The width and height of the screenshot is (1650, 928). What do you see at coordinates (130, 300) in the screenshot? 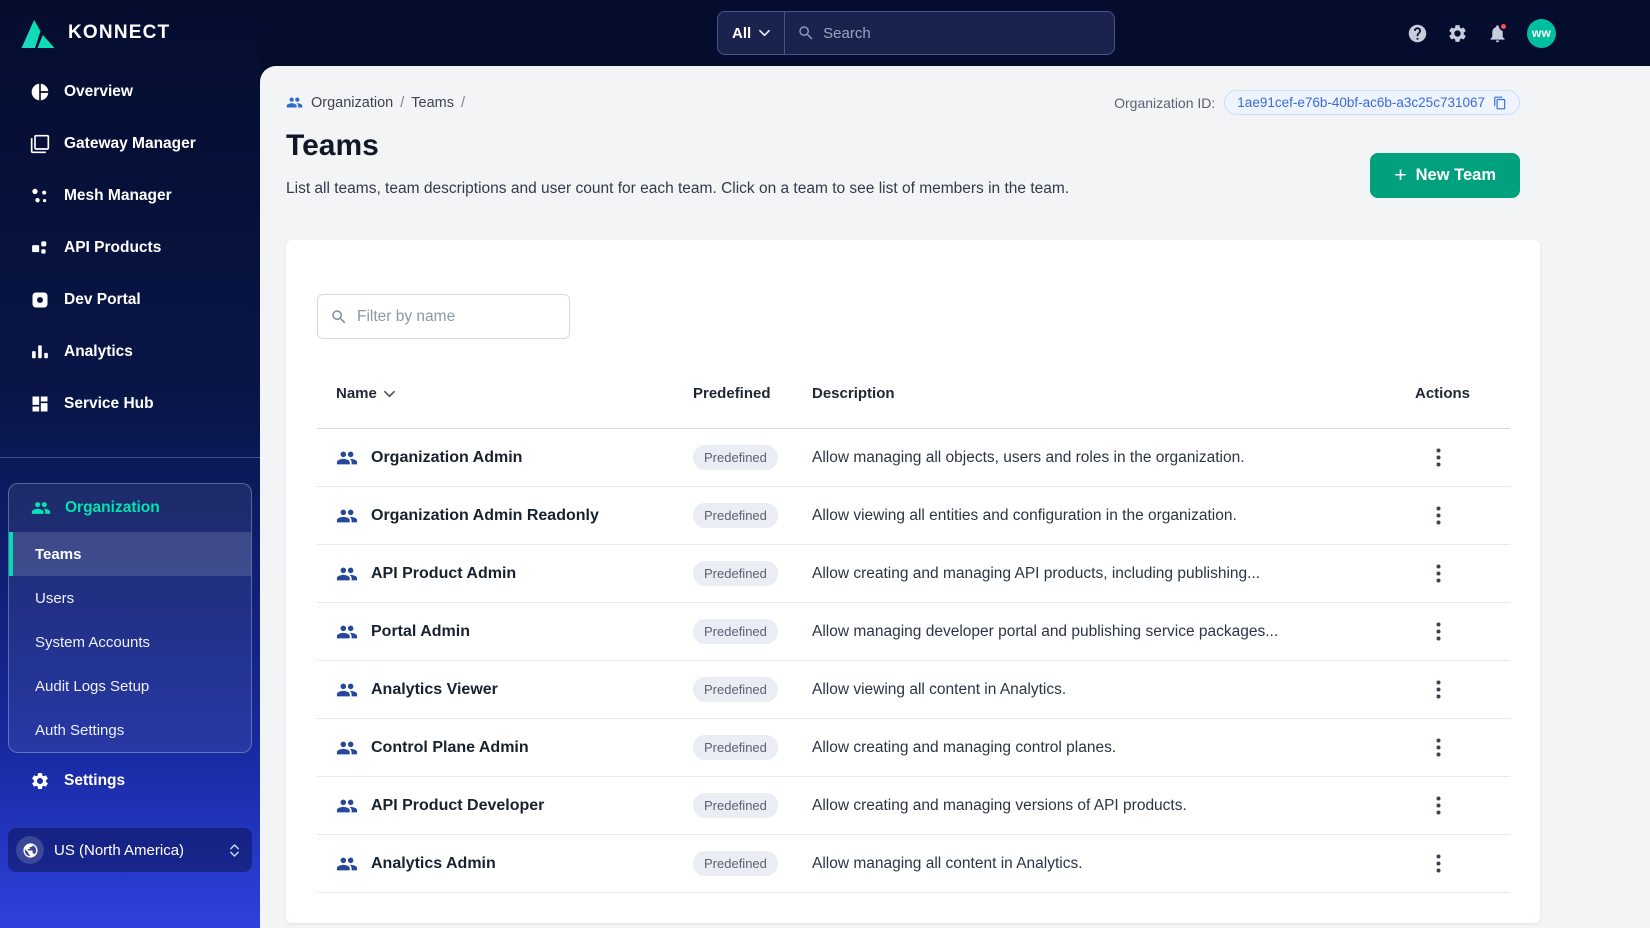
I see `sidebar-item-dev-portal: Dev Portal` at bounding box center [130, 300].